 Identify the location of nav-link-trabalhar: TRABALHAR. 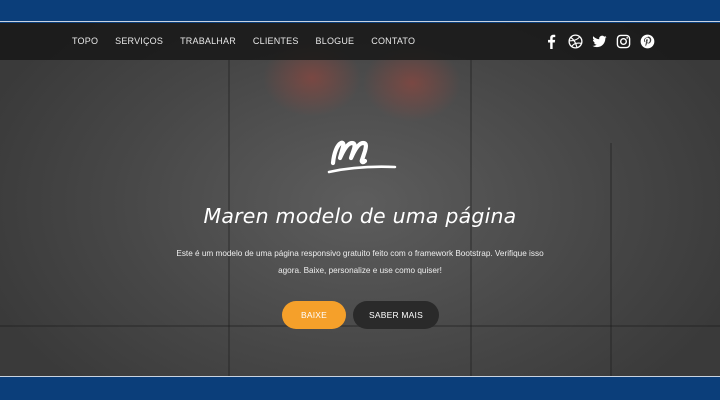
(208, 41).